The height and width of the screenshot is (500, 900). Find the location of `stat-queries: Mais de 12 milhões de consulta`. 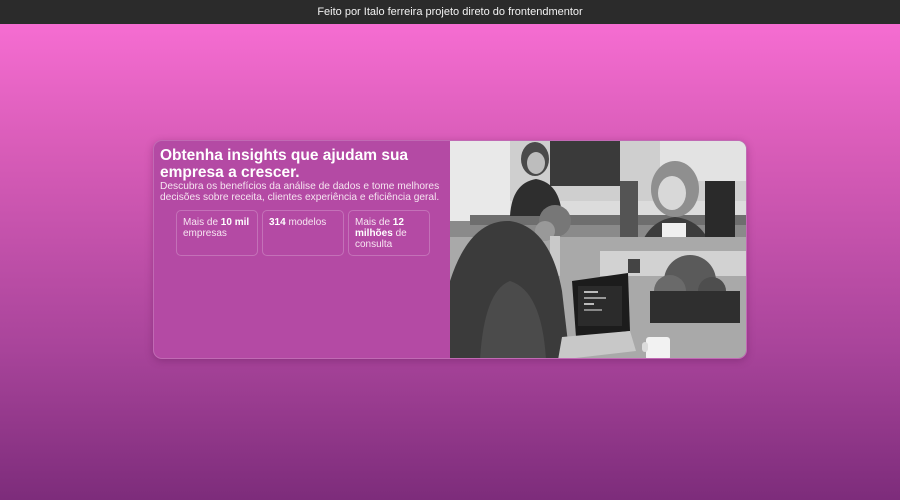

stat-queries: Mais de 12 milhões de consulta is located at coordinates (389, 233).